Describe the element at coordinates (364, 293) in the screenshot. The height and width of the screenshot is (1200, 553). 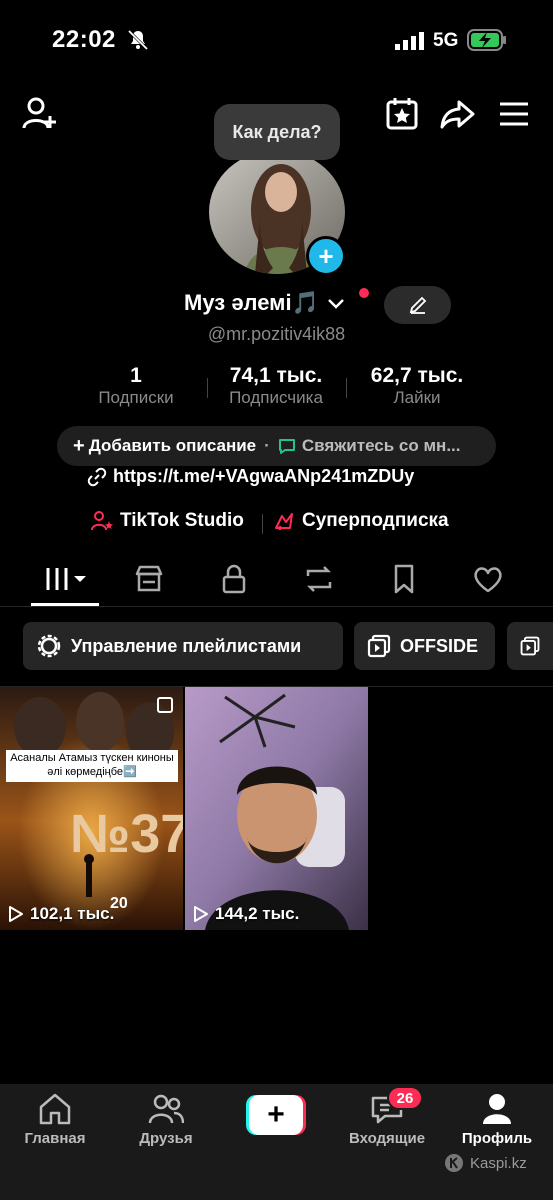
I see `notification-dot` at that location.